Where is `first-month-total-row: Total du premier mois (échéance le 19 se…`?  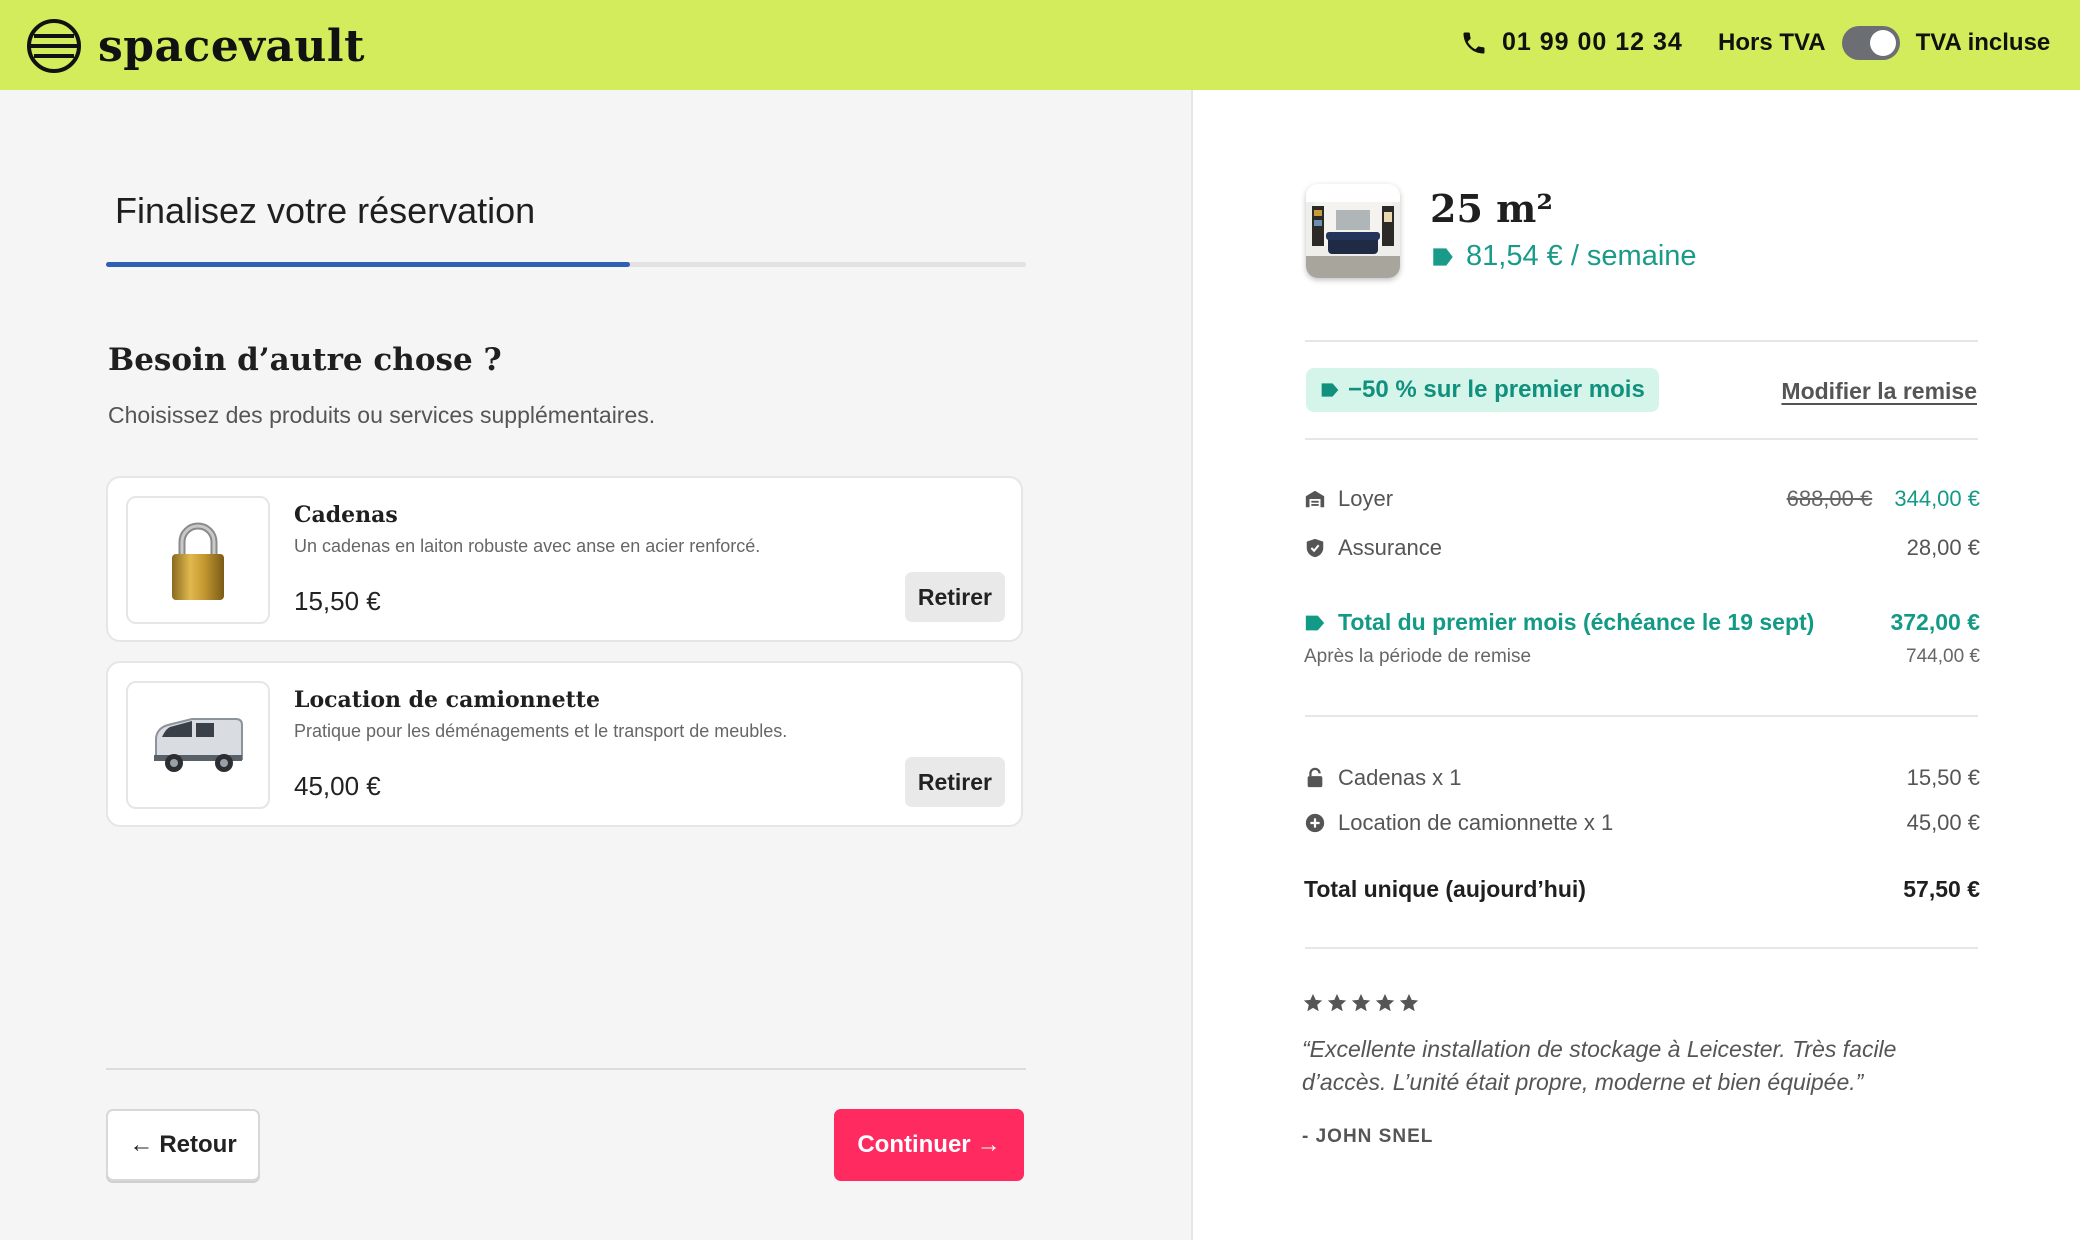 first-month-total-row: Total du premier mois (échéance le 19 se… is located at coordinates (1642, 622).